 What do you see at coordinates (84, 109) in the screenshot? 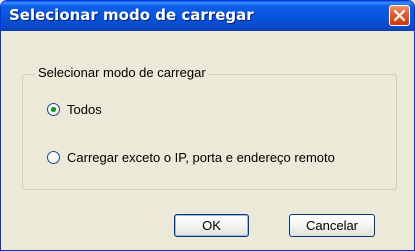
I see `option-todos-label: Todos` at bounding box center [84, 109].